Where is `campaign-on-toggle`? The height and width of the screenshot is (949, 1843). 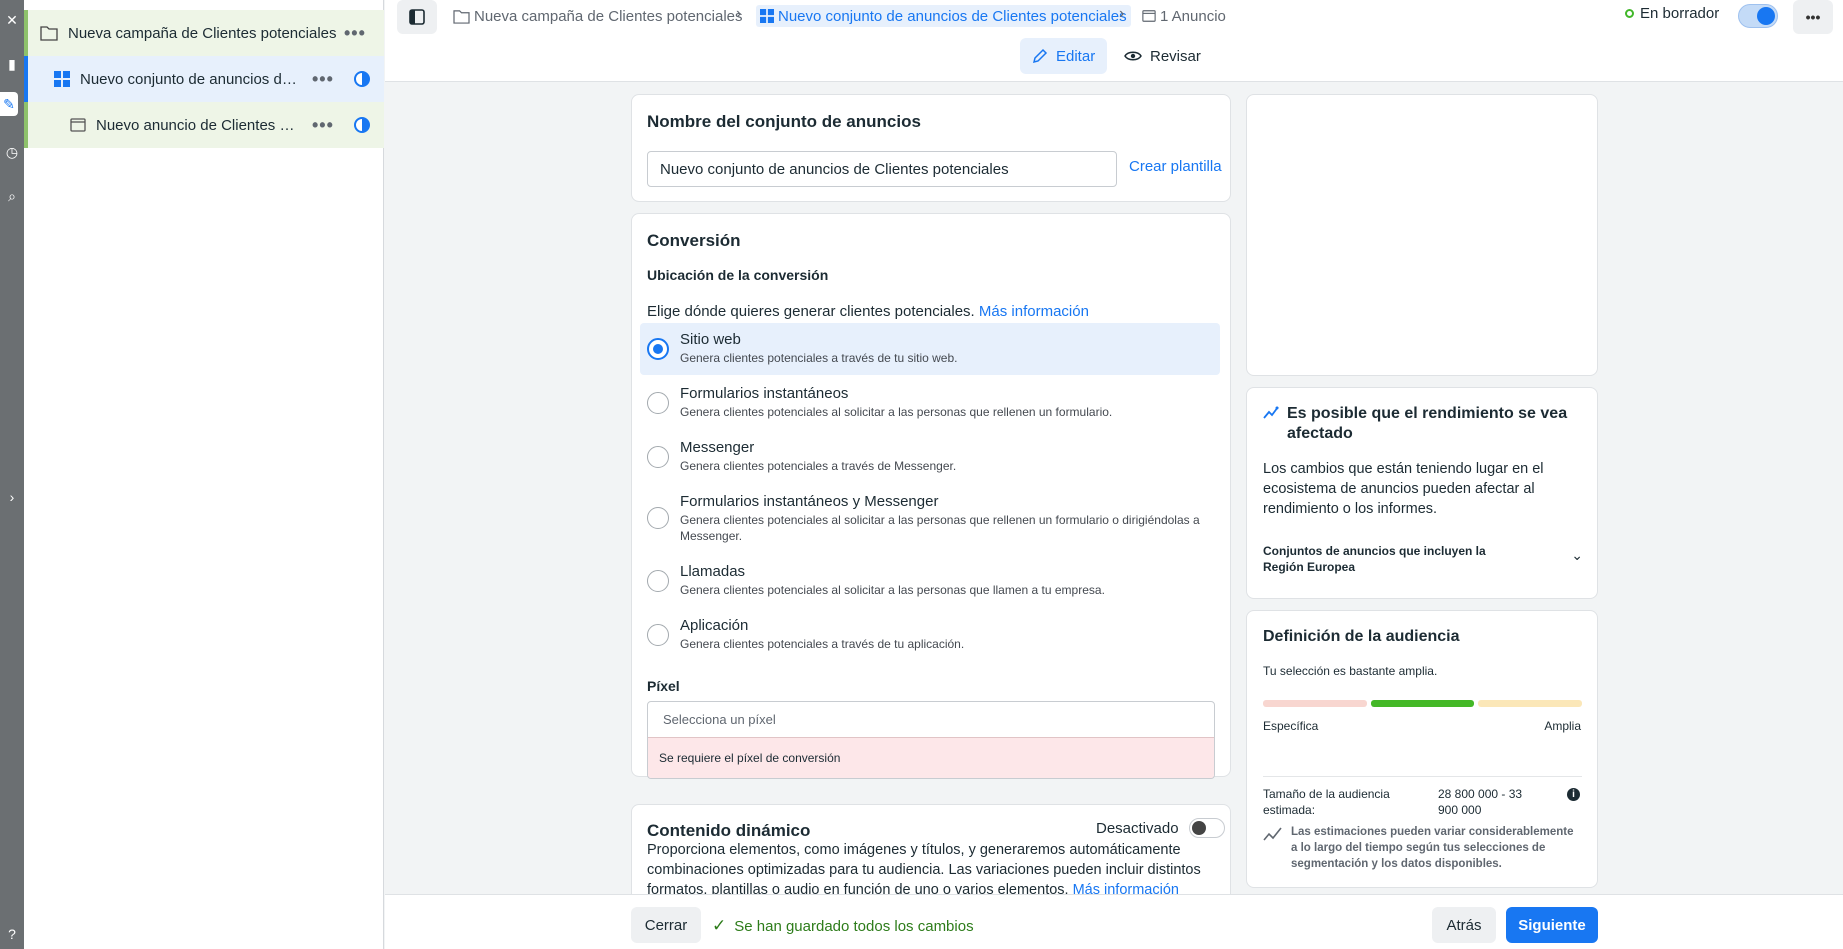
campaign-on-toggle is located at coordinates (1758, 16).